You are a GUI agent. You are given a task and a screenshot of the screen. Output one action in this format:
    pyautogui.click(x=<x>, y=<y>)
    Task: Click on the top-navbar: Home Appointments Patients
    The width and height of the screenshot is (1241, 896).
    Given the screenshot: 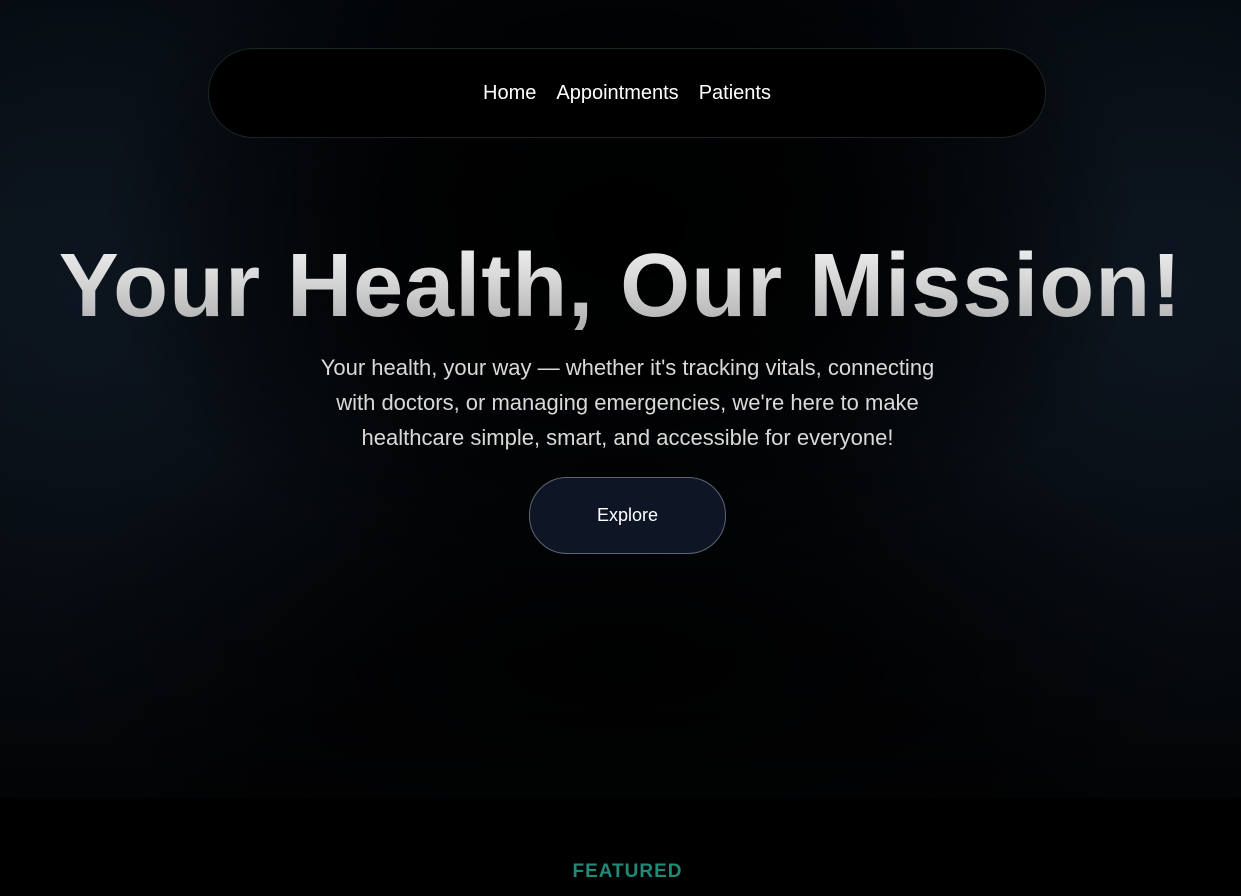 What is the action you would take?
    pyautogui.click(x=627, y=93)
    